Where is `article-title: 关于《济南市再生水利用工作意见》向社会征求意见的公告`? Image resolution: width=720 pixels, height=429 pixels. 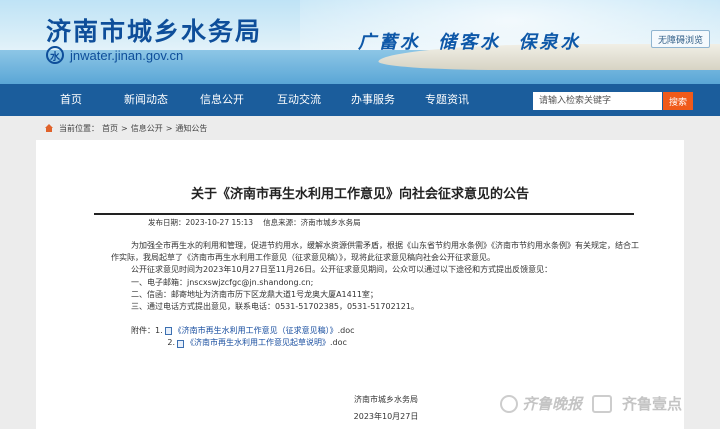 article-title: 关于《济南市再生水利用工作意见》向社会征求意见的公告 is located at coordinates (359, 194).